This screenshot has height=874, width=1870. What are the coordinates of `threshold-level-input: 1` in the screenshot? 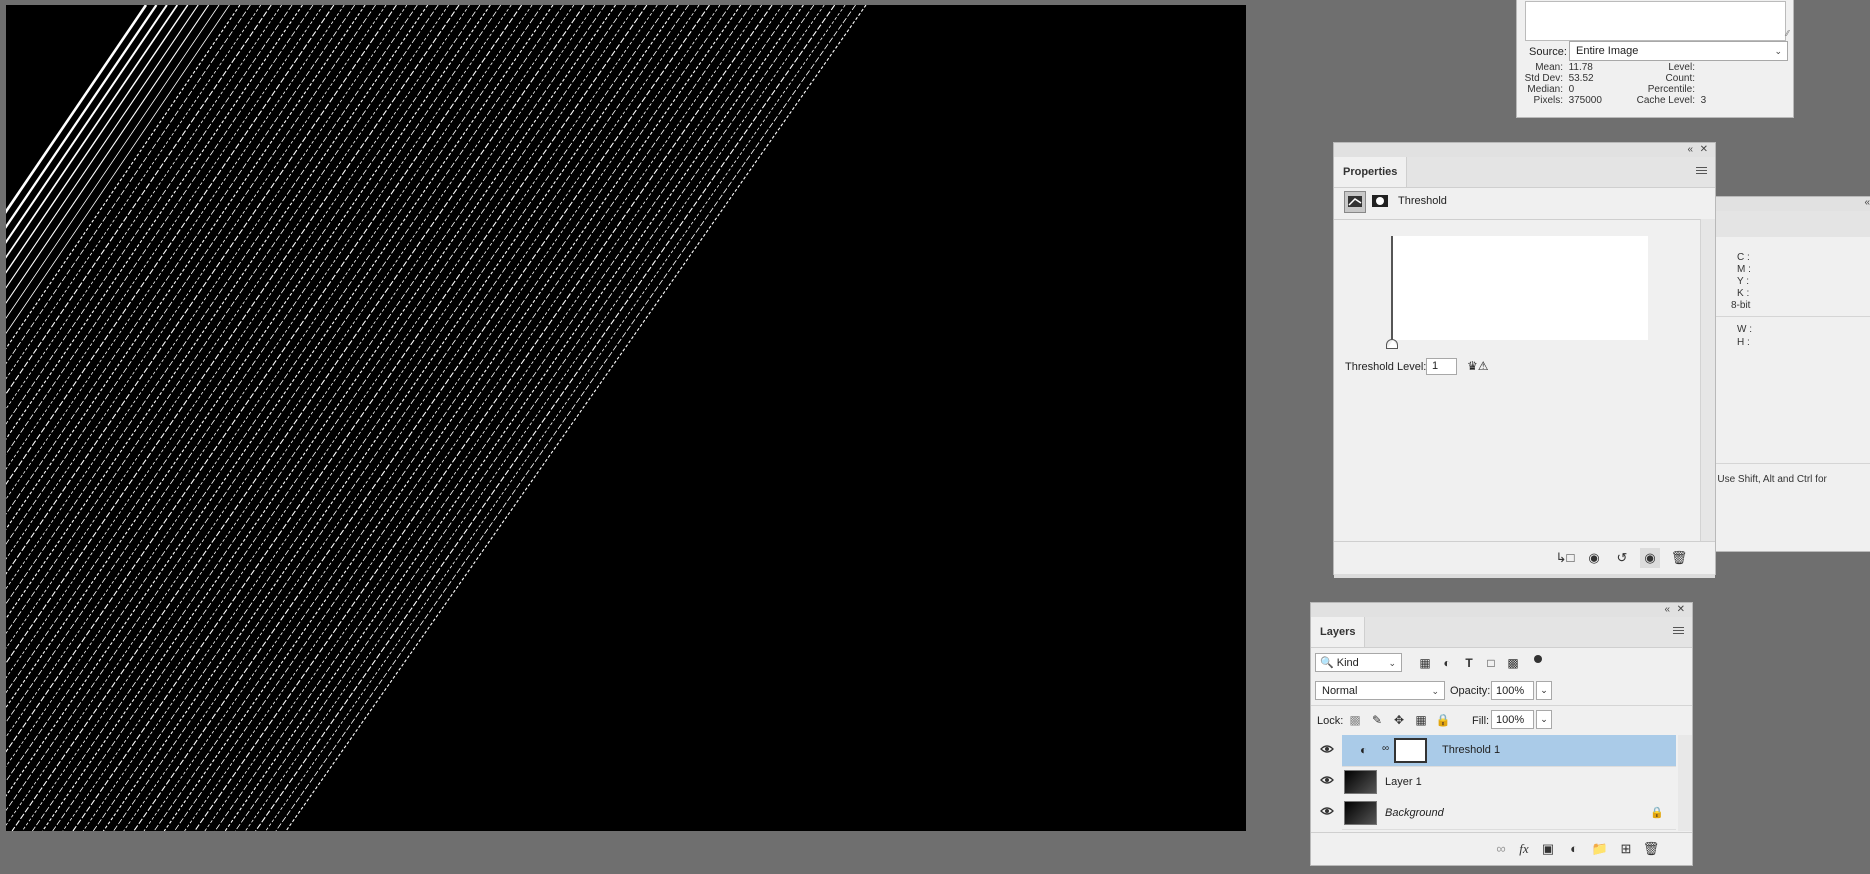 It's located at (1441, 366).